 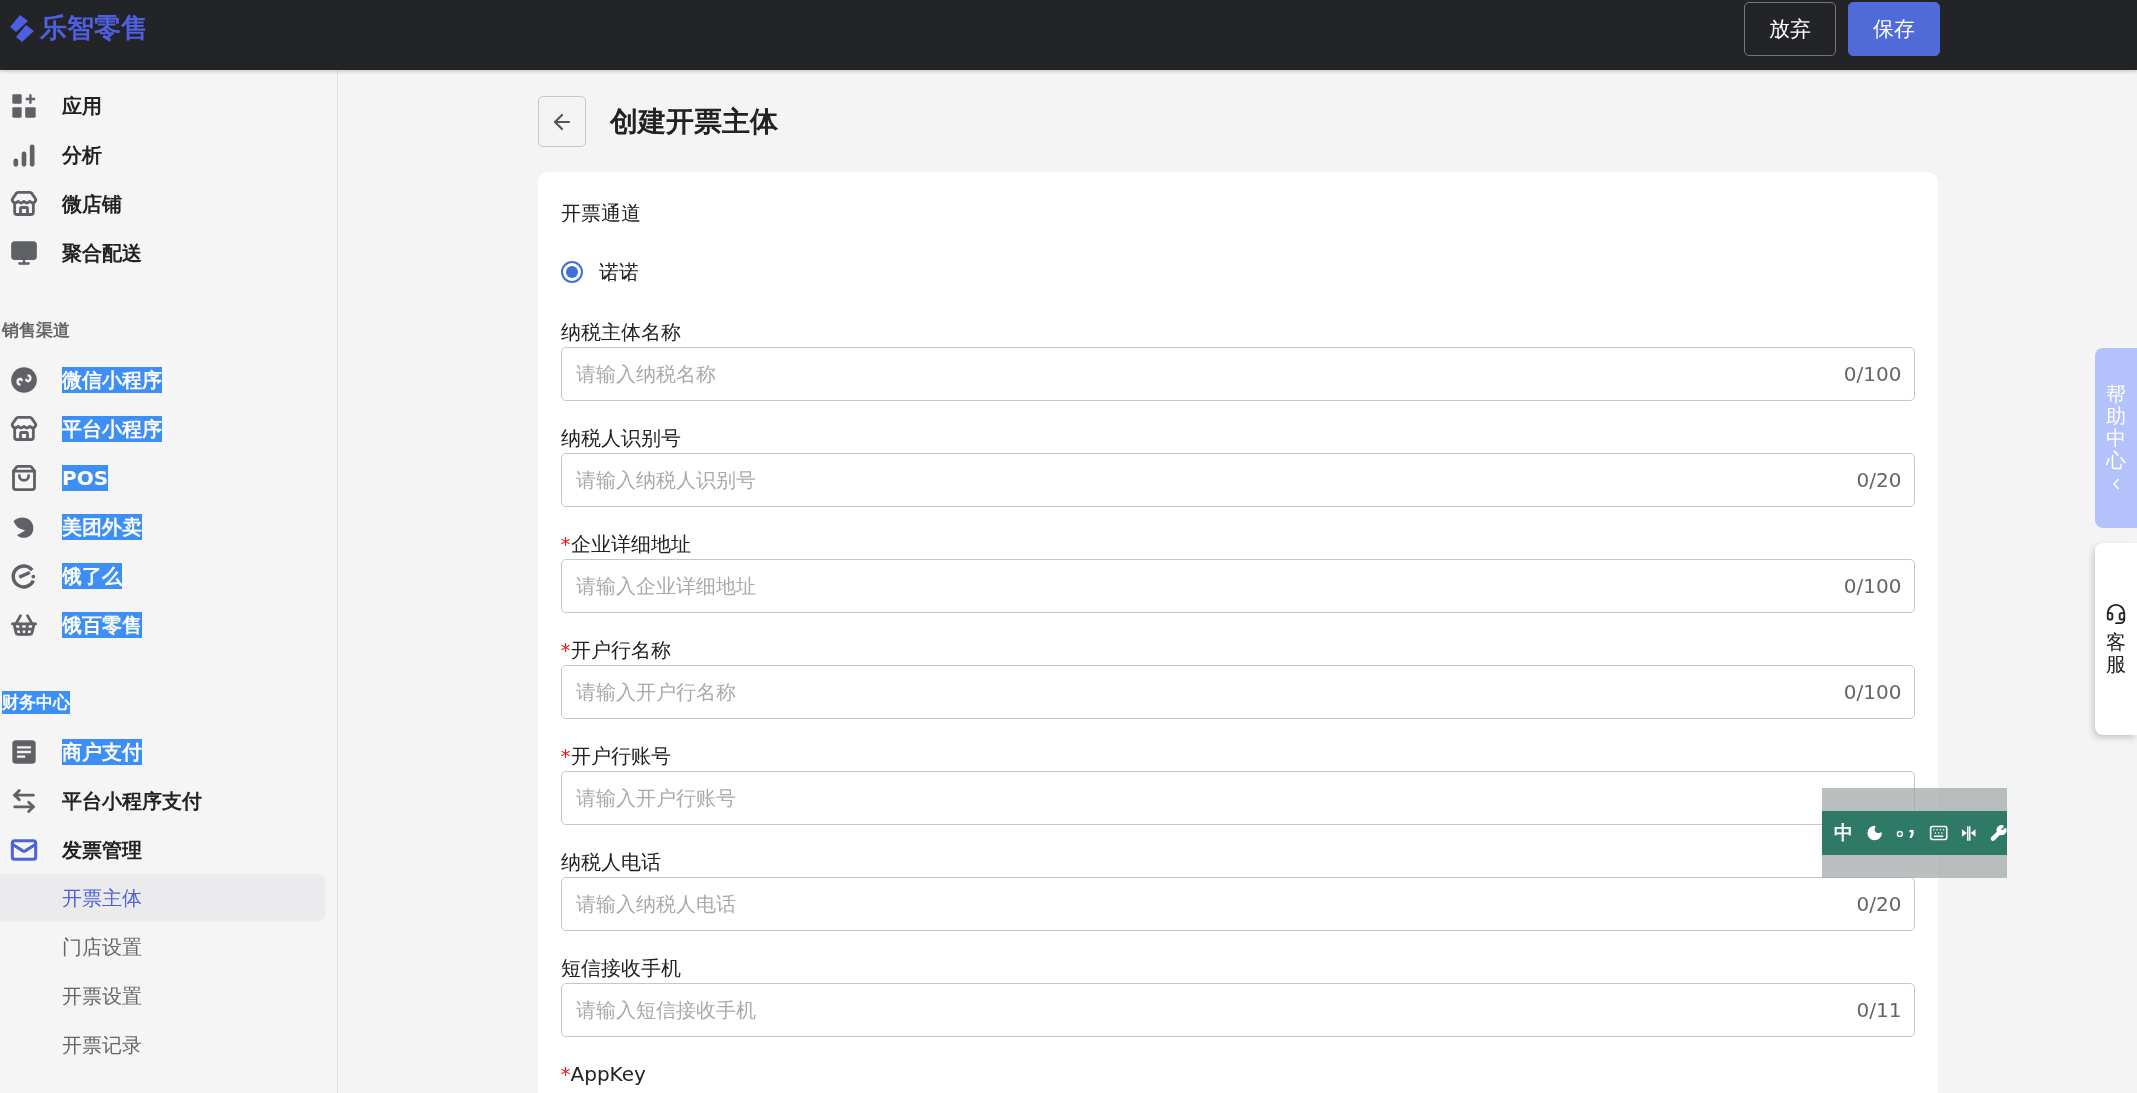 I want to click on monitor-icon, so click(x=24, y=252).